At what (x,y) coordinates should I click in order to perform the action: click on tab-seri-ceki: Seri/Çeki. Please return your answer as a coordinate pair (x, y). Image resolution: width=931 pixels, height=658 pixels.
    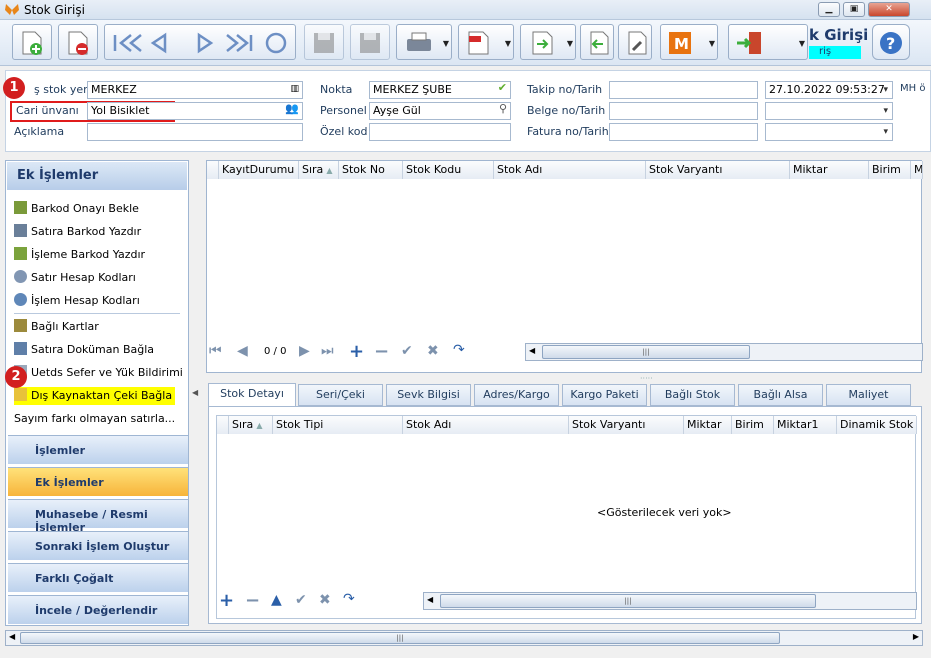
    Looking at the image, I should click on (340, 395).